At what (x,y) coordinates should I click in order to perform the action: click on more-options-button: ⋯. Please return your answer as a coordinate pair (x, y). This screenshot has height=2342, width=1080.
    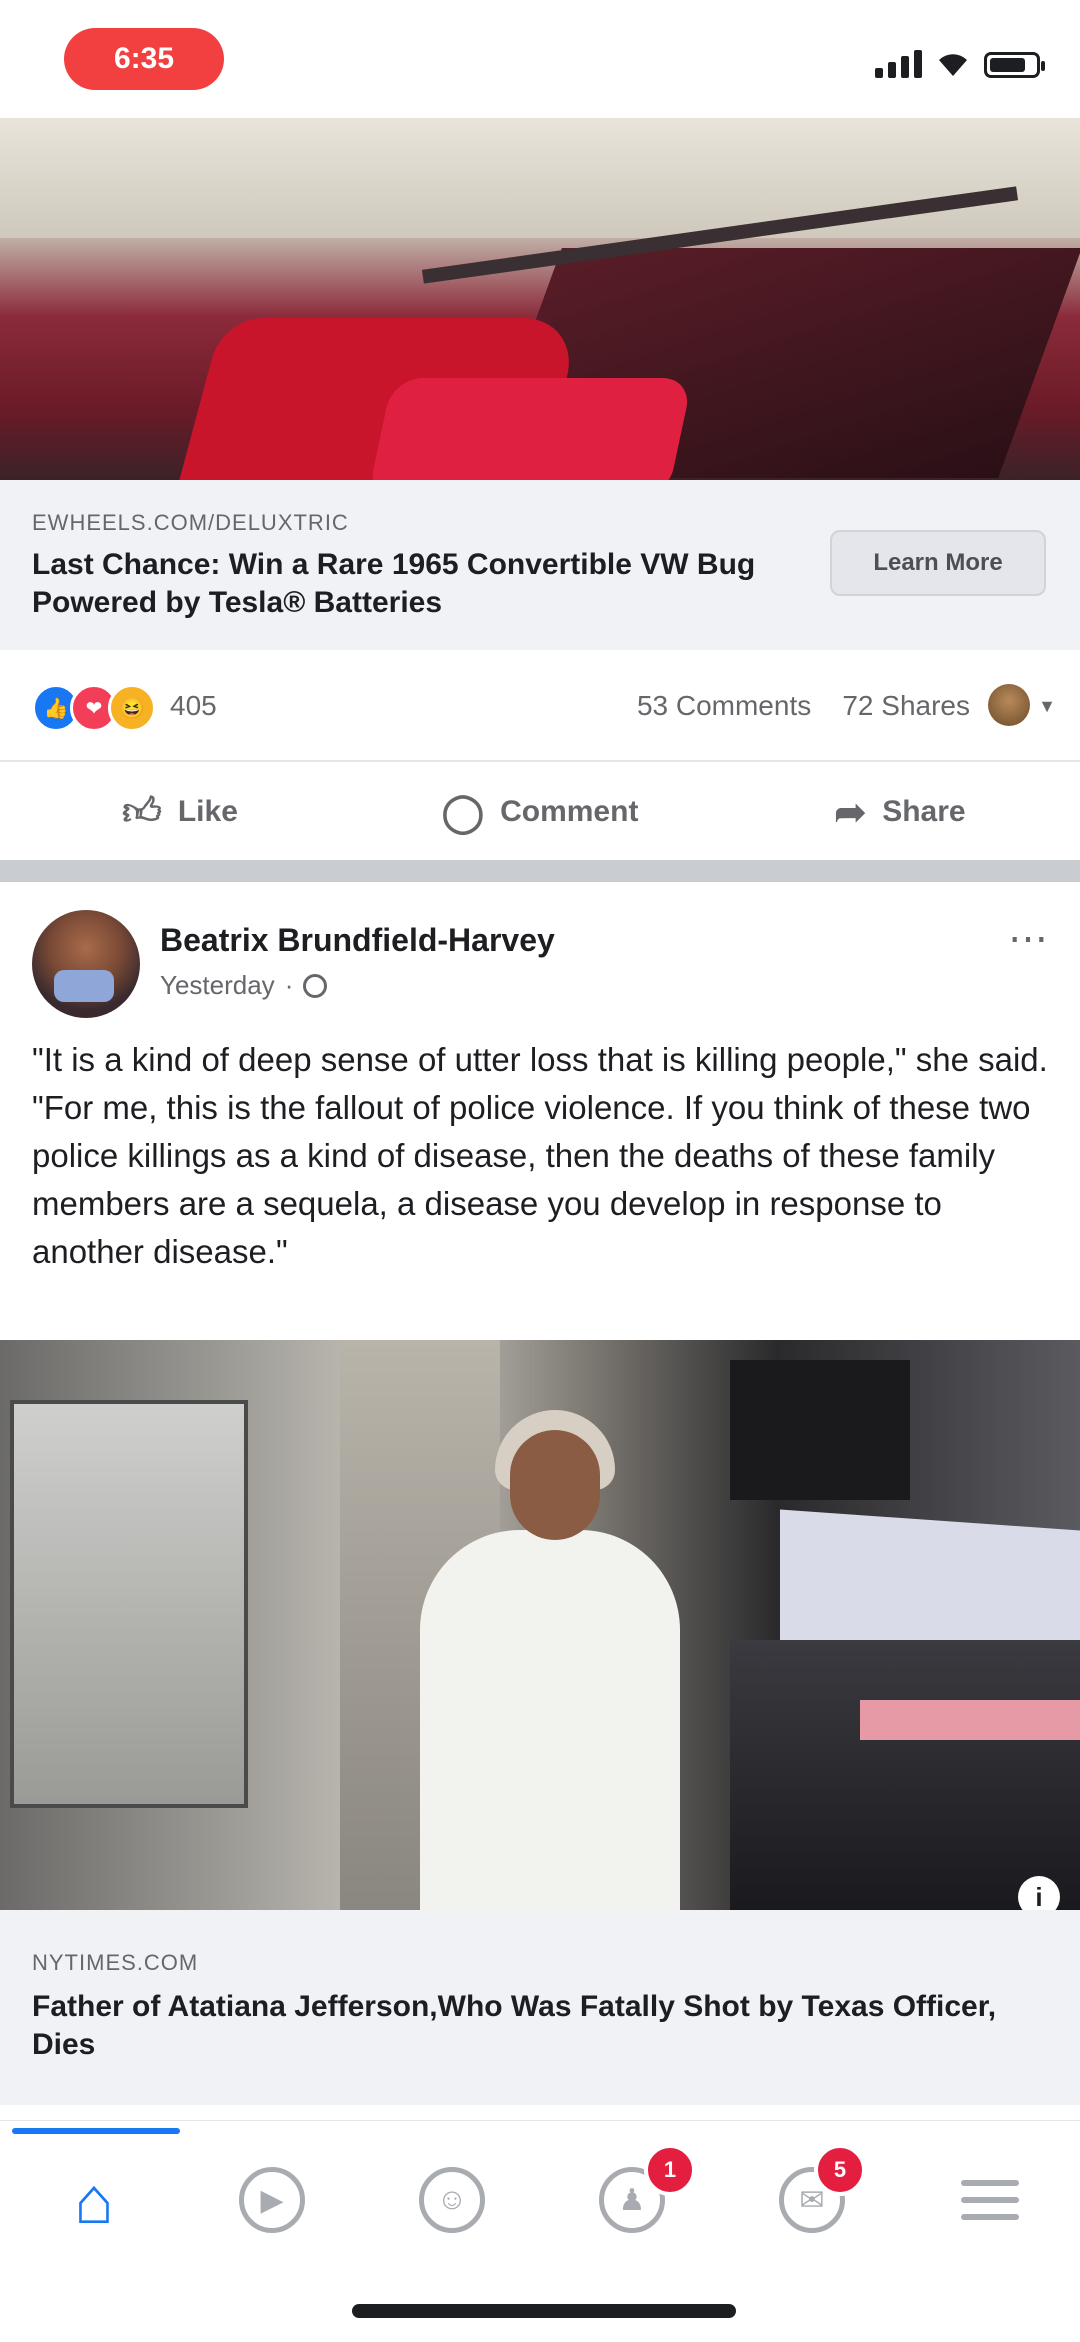
    Looking at the image, I should click on (1029, 939).